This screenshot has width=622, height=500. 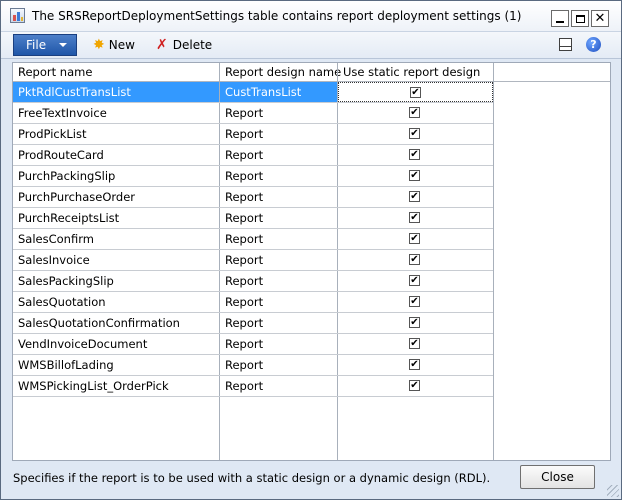 I want to click on table-row: FreeTextInvoice Report ✔, so click(x=253, y=113).